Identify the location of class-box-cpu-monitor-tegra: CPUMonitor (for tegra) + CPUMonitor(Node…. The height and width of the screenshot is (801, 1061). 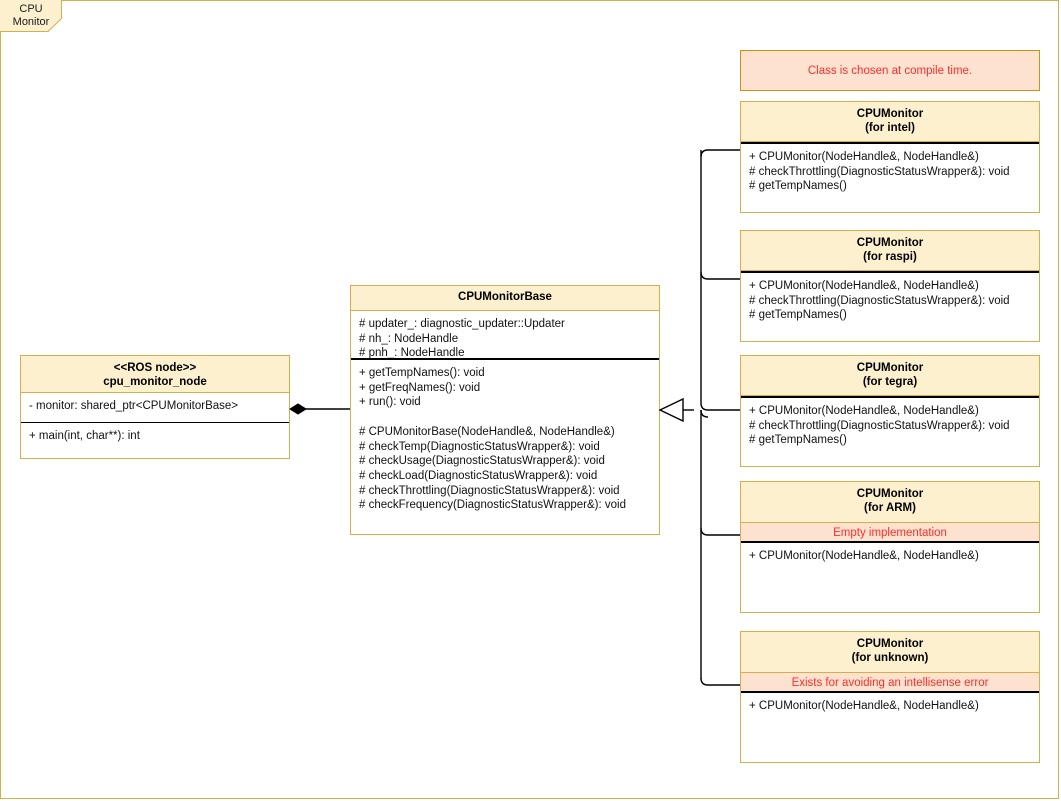
(890, 411).